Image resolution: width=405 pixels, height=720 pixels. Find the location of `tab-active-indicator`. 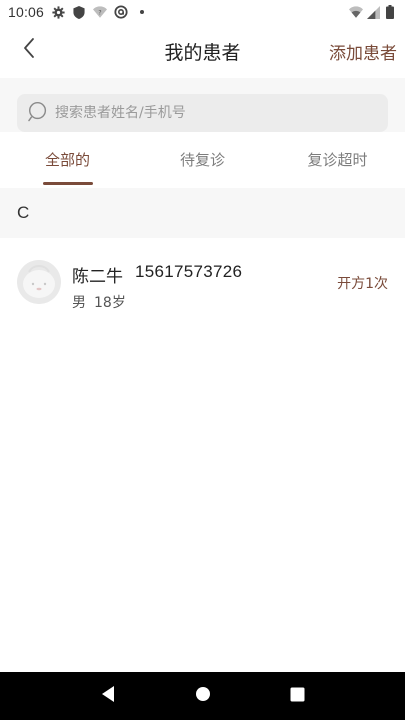

tab-active-indicator is located at coordinates (67, 183).